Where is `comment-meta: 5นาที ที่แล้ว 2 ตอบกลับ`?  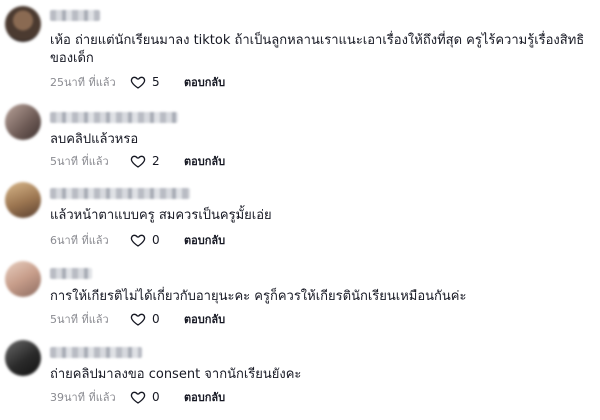 comment-meta: 5นาที ที่แล้ว 2 ตอบกลับ is located at coordinates (137, 161).